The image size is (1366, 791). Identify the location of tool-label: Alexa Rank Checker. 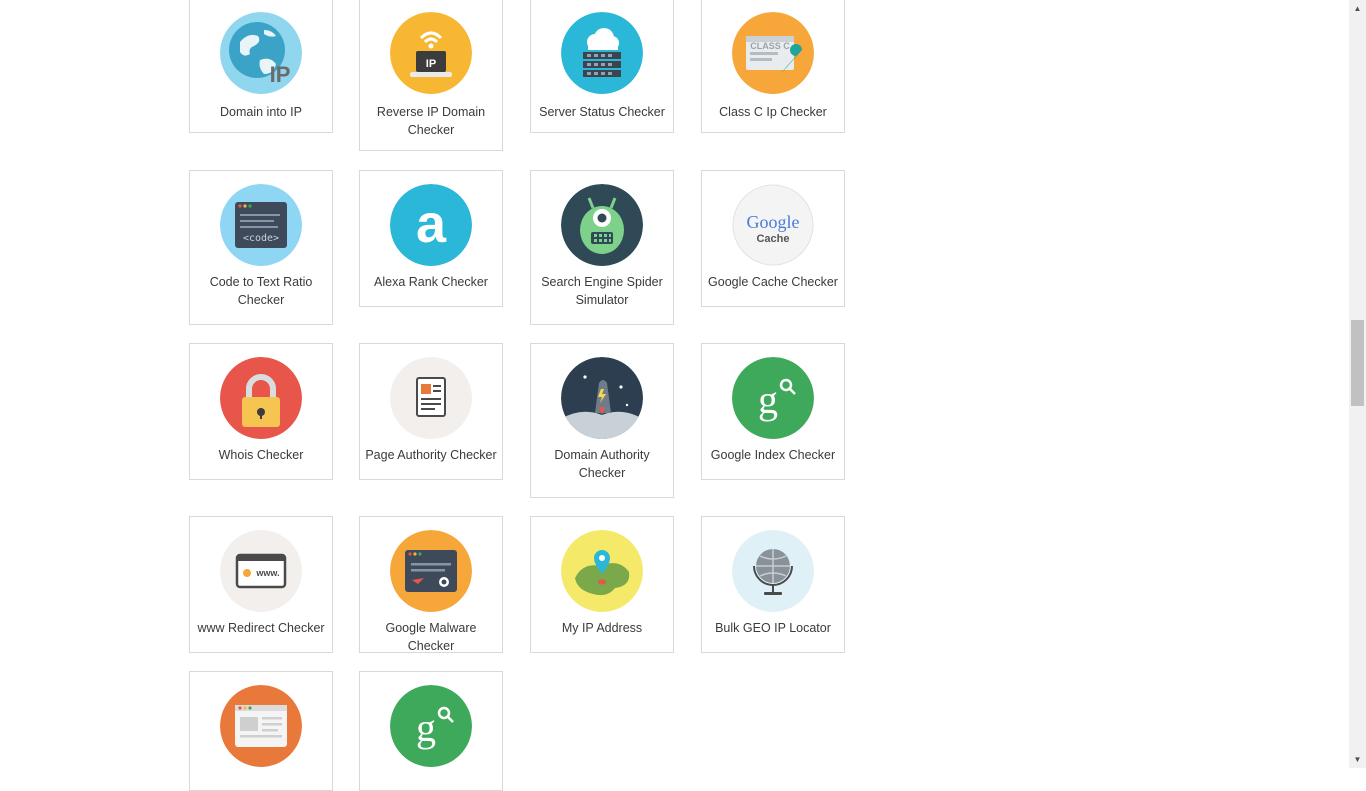
(431, 282).